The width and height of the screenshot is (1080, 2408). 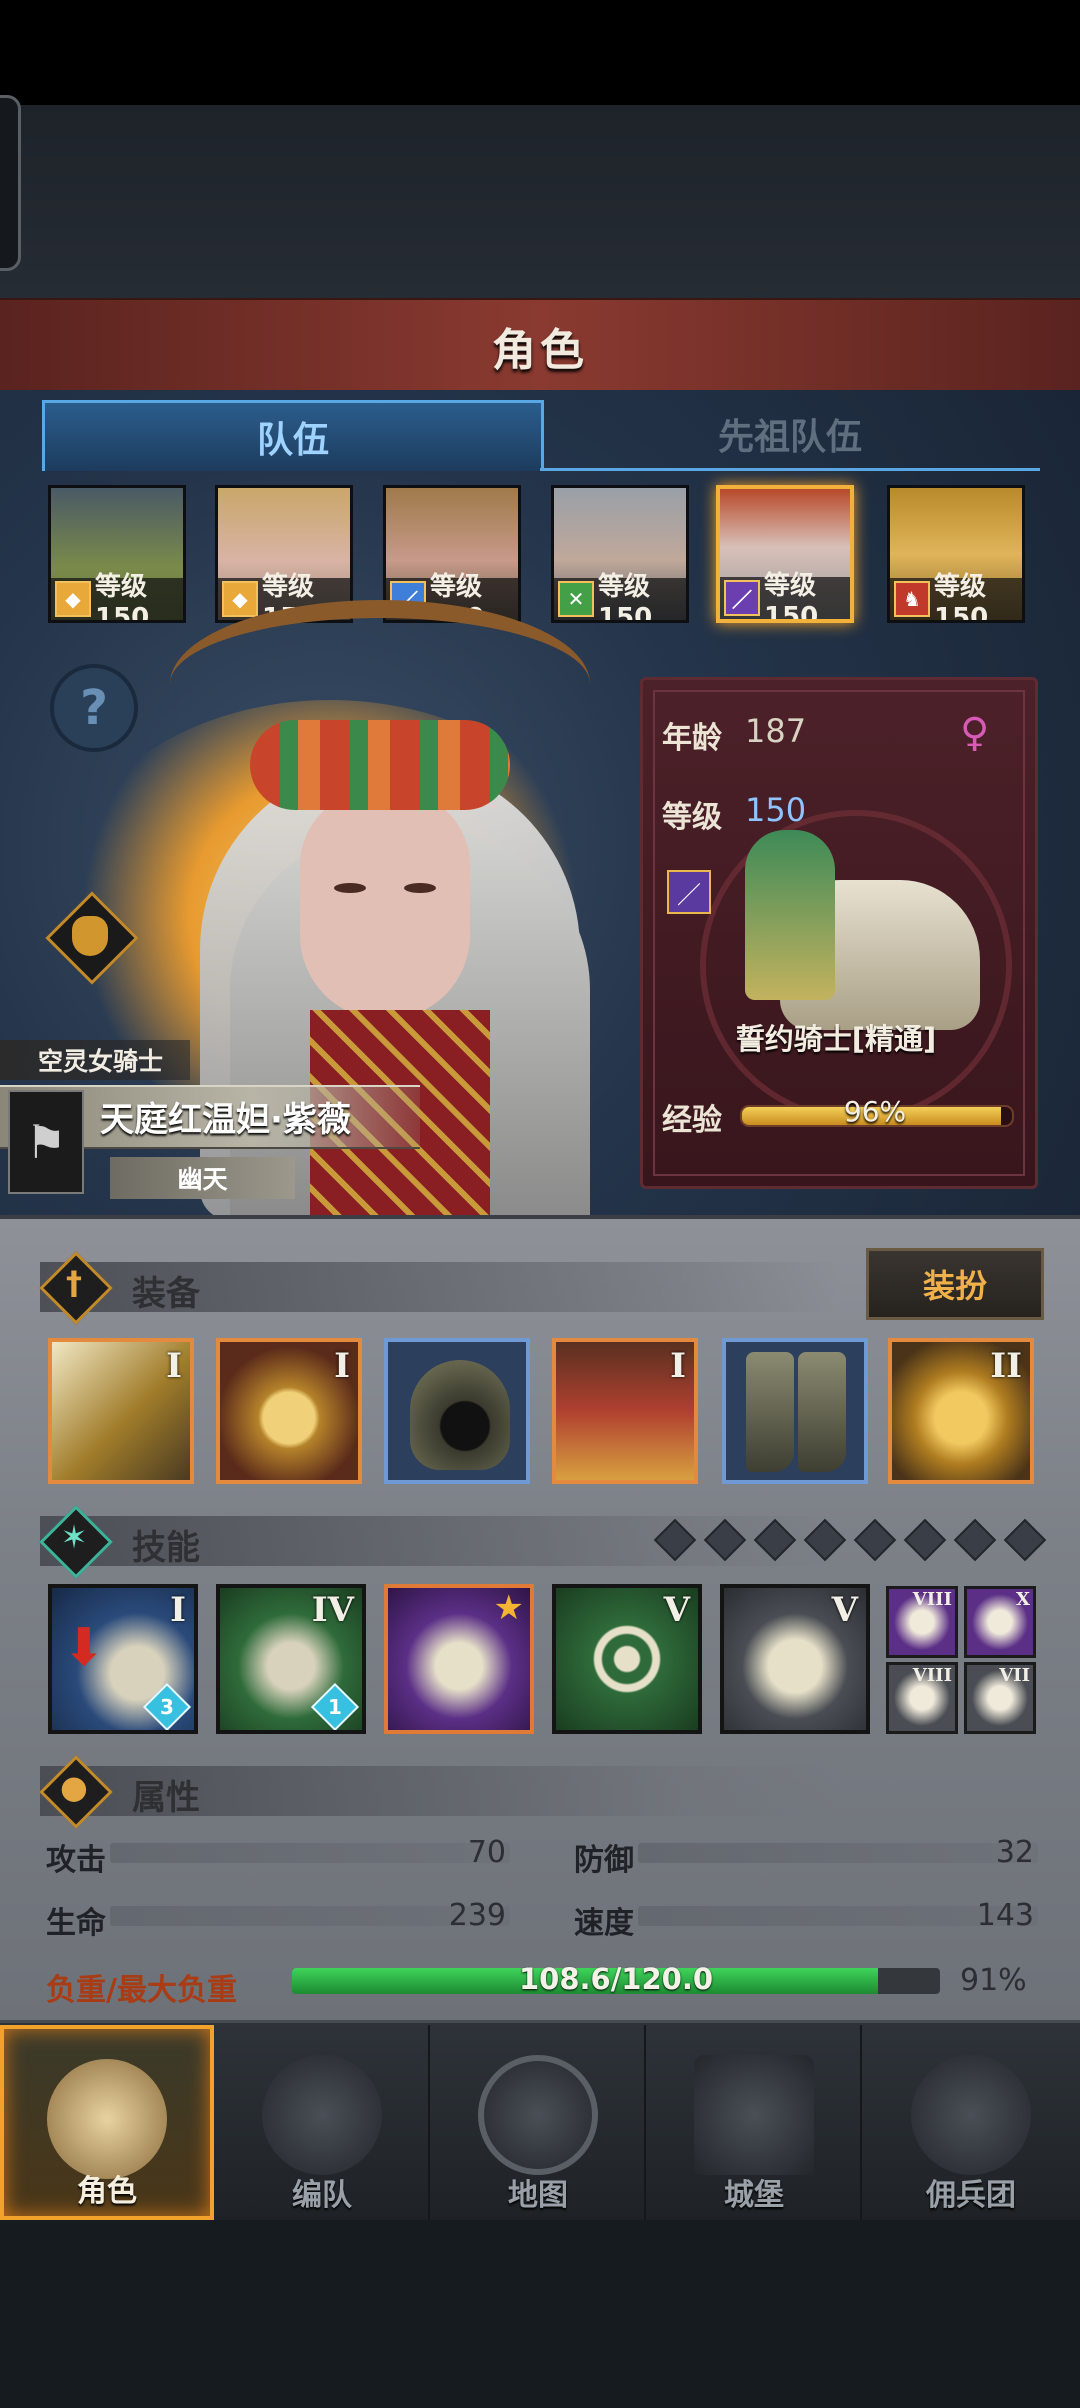 I want to click on pouch-icon, so click(x=90, y=936).